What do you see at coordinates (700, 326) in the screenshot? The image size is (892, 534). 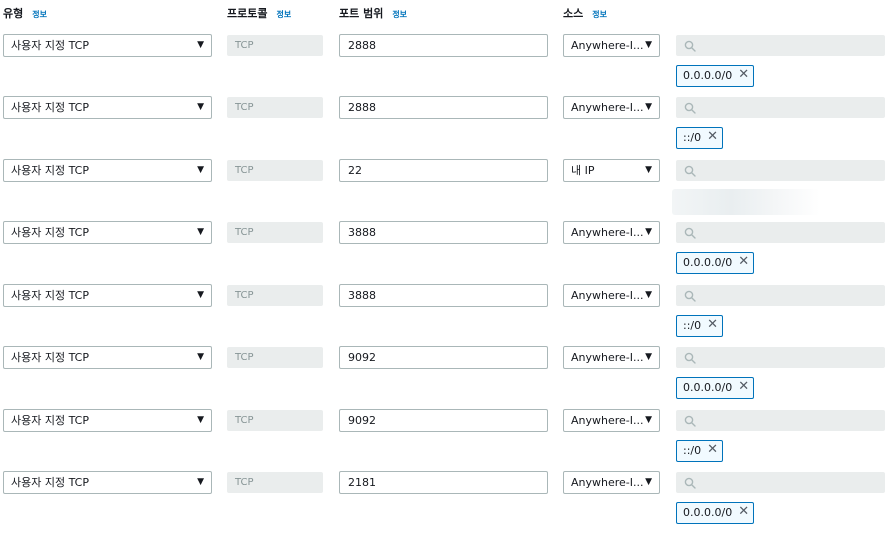 I see `cidr-token: ::/0 ✕` at bounding box center [700, 326].